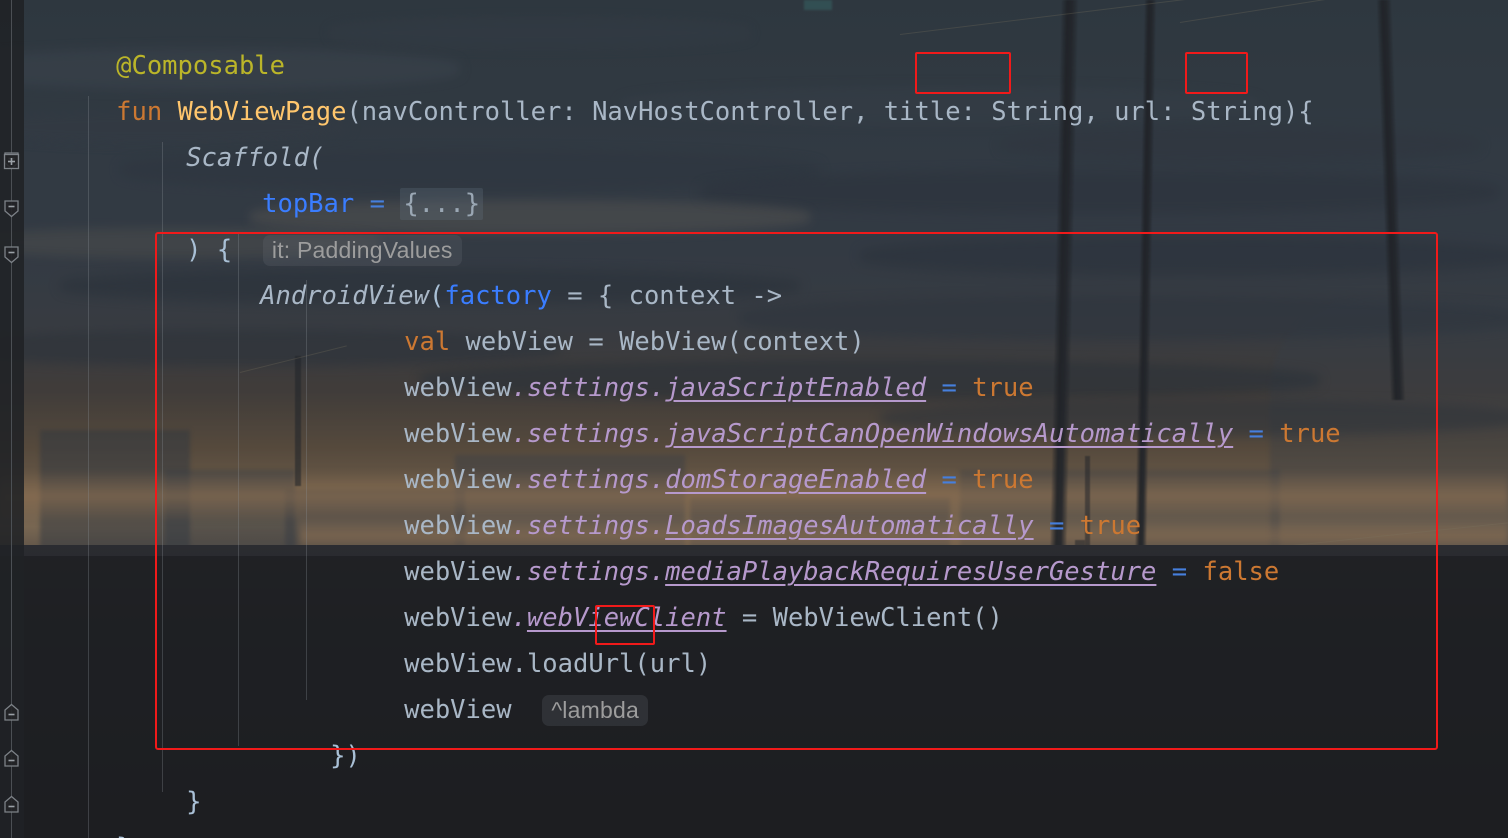 The height and width of the screenshot is (838, 1508). What do you see at coordinates (864, 618) in the screenshot?
I see `webviewclient-assignment: = WebViewClient()` at bounding box center [864, 618].